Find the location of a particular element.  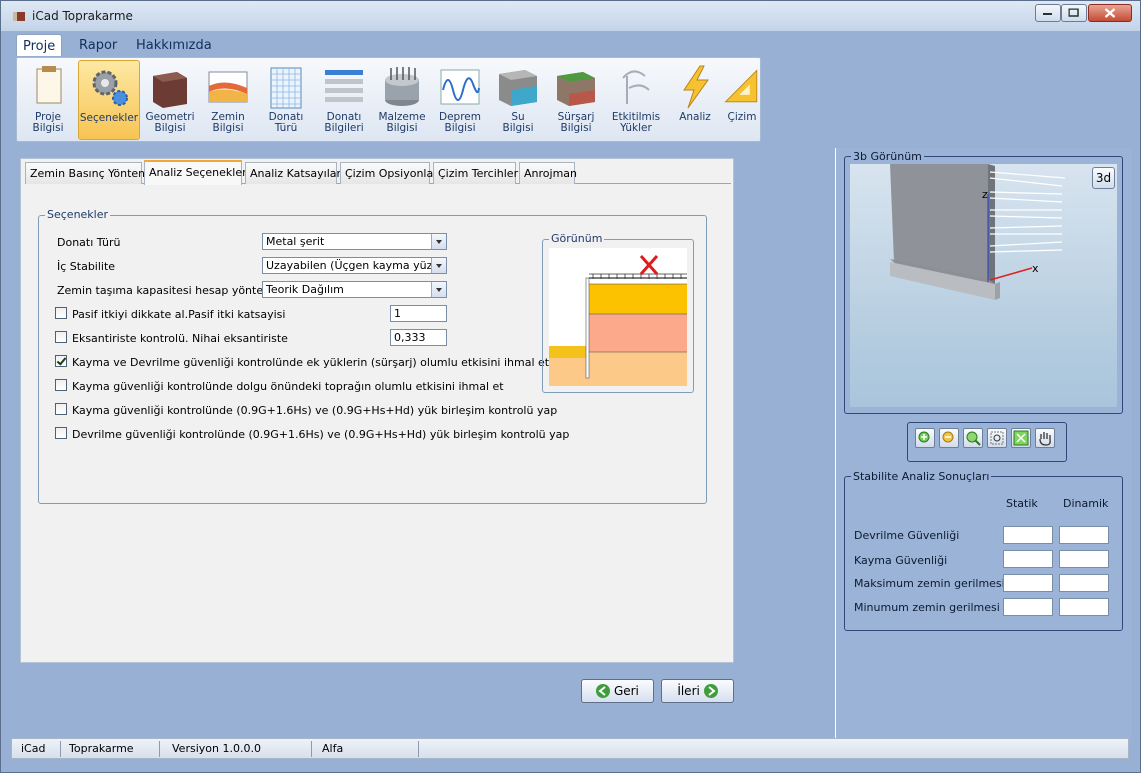

window-title: iCad Toprakarme is located at coordinates (82, 16).